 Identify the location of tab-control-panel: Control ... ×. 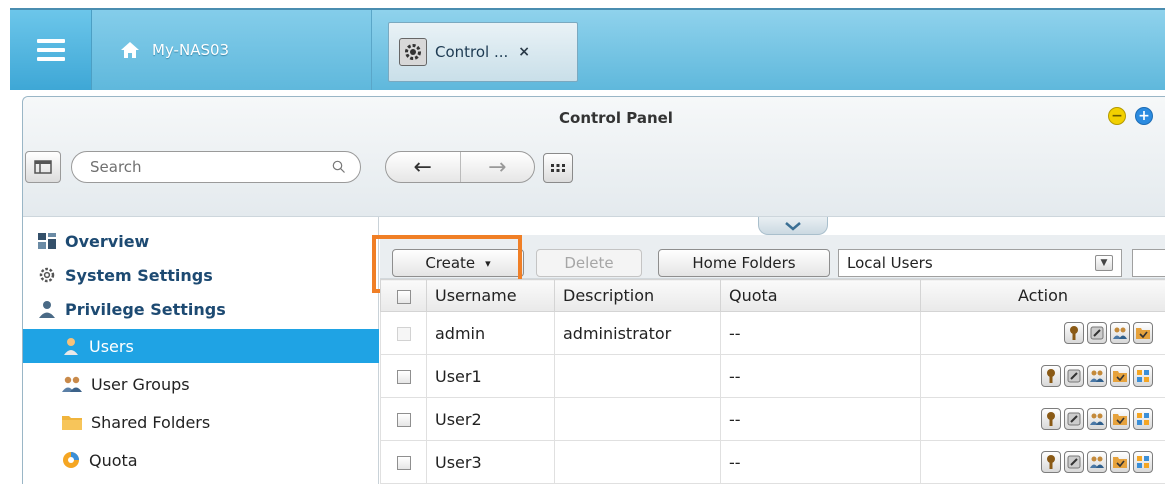
(483, 52).